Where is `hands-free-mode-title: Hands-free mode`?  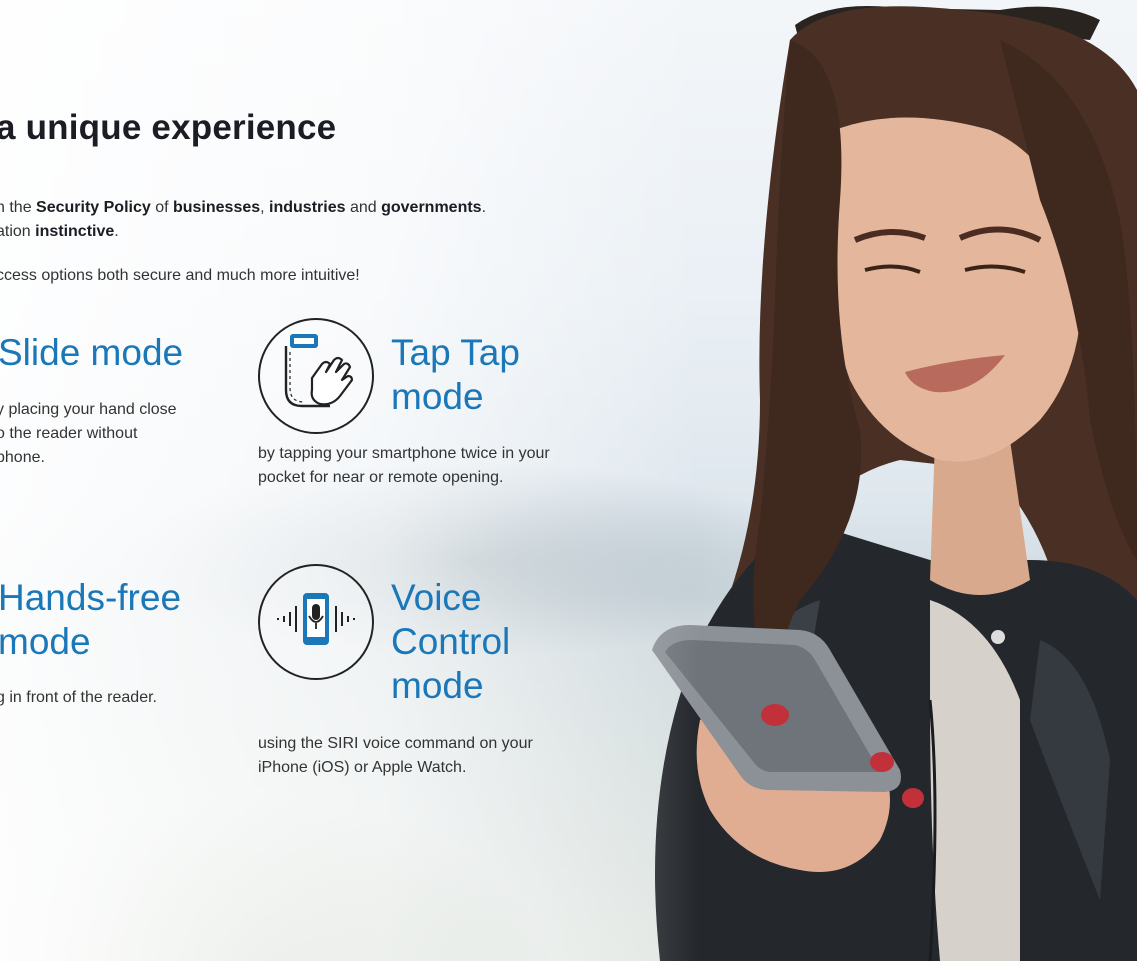 hands-free-mode-title: Hands-free mode is located at coordinates (91, 619).